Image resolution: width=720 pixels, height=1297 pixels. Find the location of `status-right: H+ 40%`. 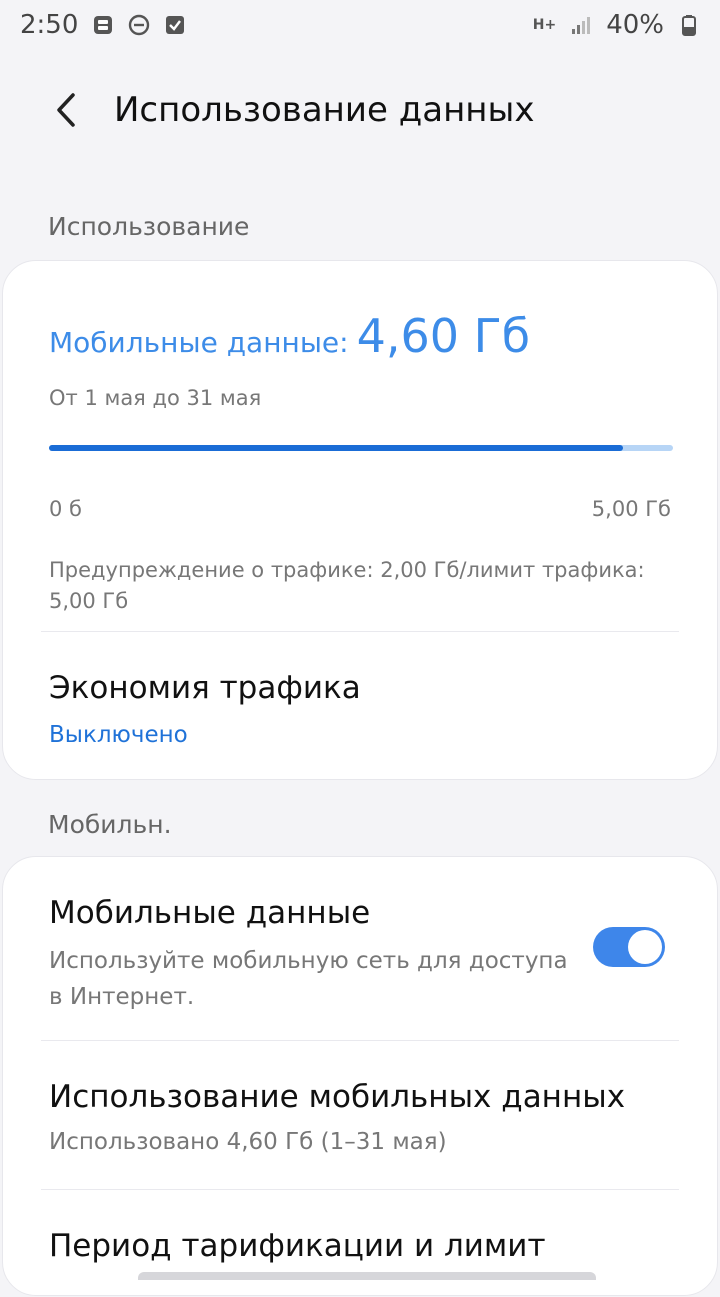

status-right: H+ 40% is located at coordinates (616, 25).